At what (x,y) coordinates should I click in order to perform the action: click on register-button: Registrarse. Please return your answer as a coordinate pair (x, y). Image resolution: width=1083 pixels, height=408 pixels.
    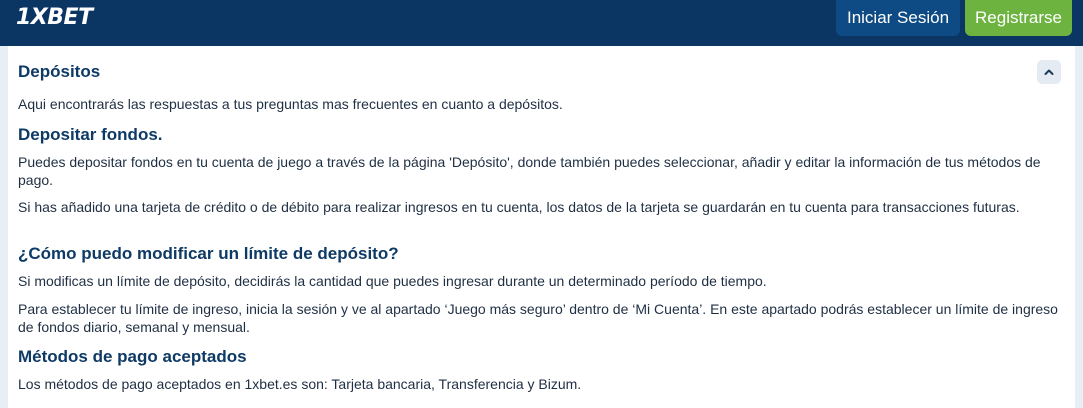
    Looking at the image, I should click on (1018, 18).